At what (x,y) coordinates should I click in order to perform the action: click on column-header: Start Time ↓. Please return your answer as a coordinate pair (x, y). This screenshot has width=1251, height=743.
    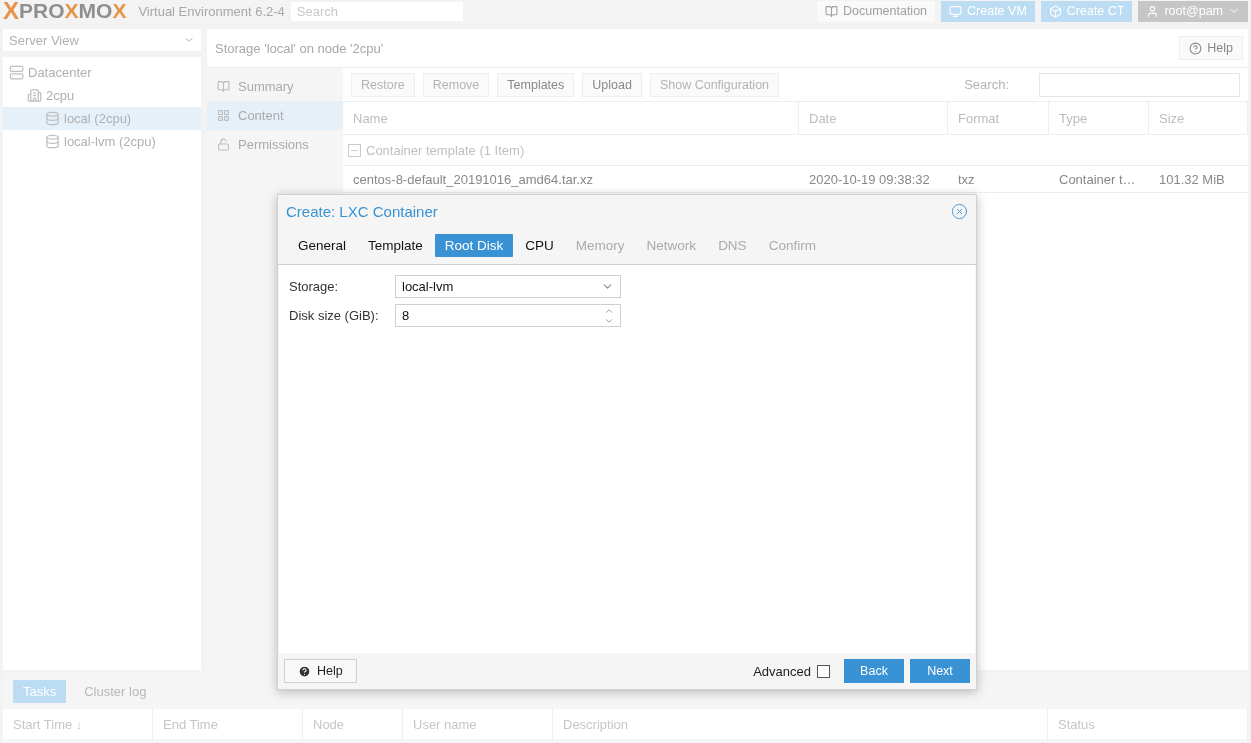
    Looking at the image, I should click on (78, 724).